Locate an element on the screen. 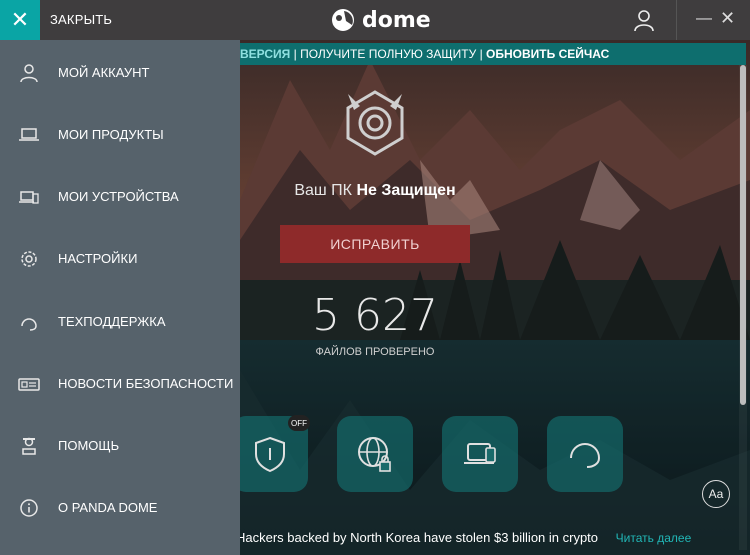 The height and width of the screenshot is (555, 750). menu-item-security-news: НОВОСТИ БЕЗОПАСНОСТИ is located at coordinates (120, 384).